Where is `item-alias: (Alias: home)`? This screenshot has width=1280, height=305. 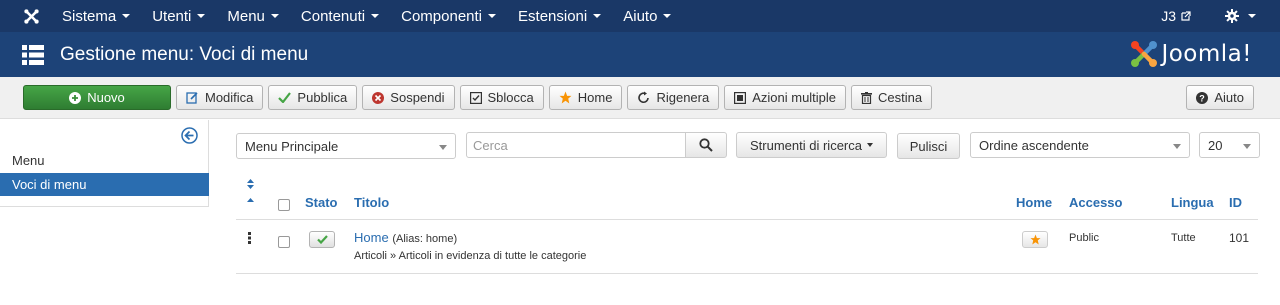 item-alias: (Alias: home) is located at coordinates (425, 239).